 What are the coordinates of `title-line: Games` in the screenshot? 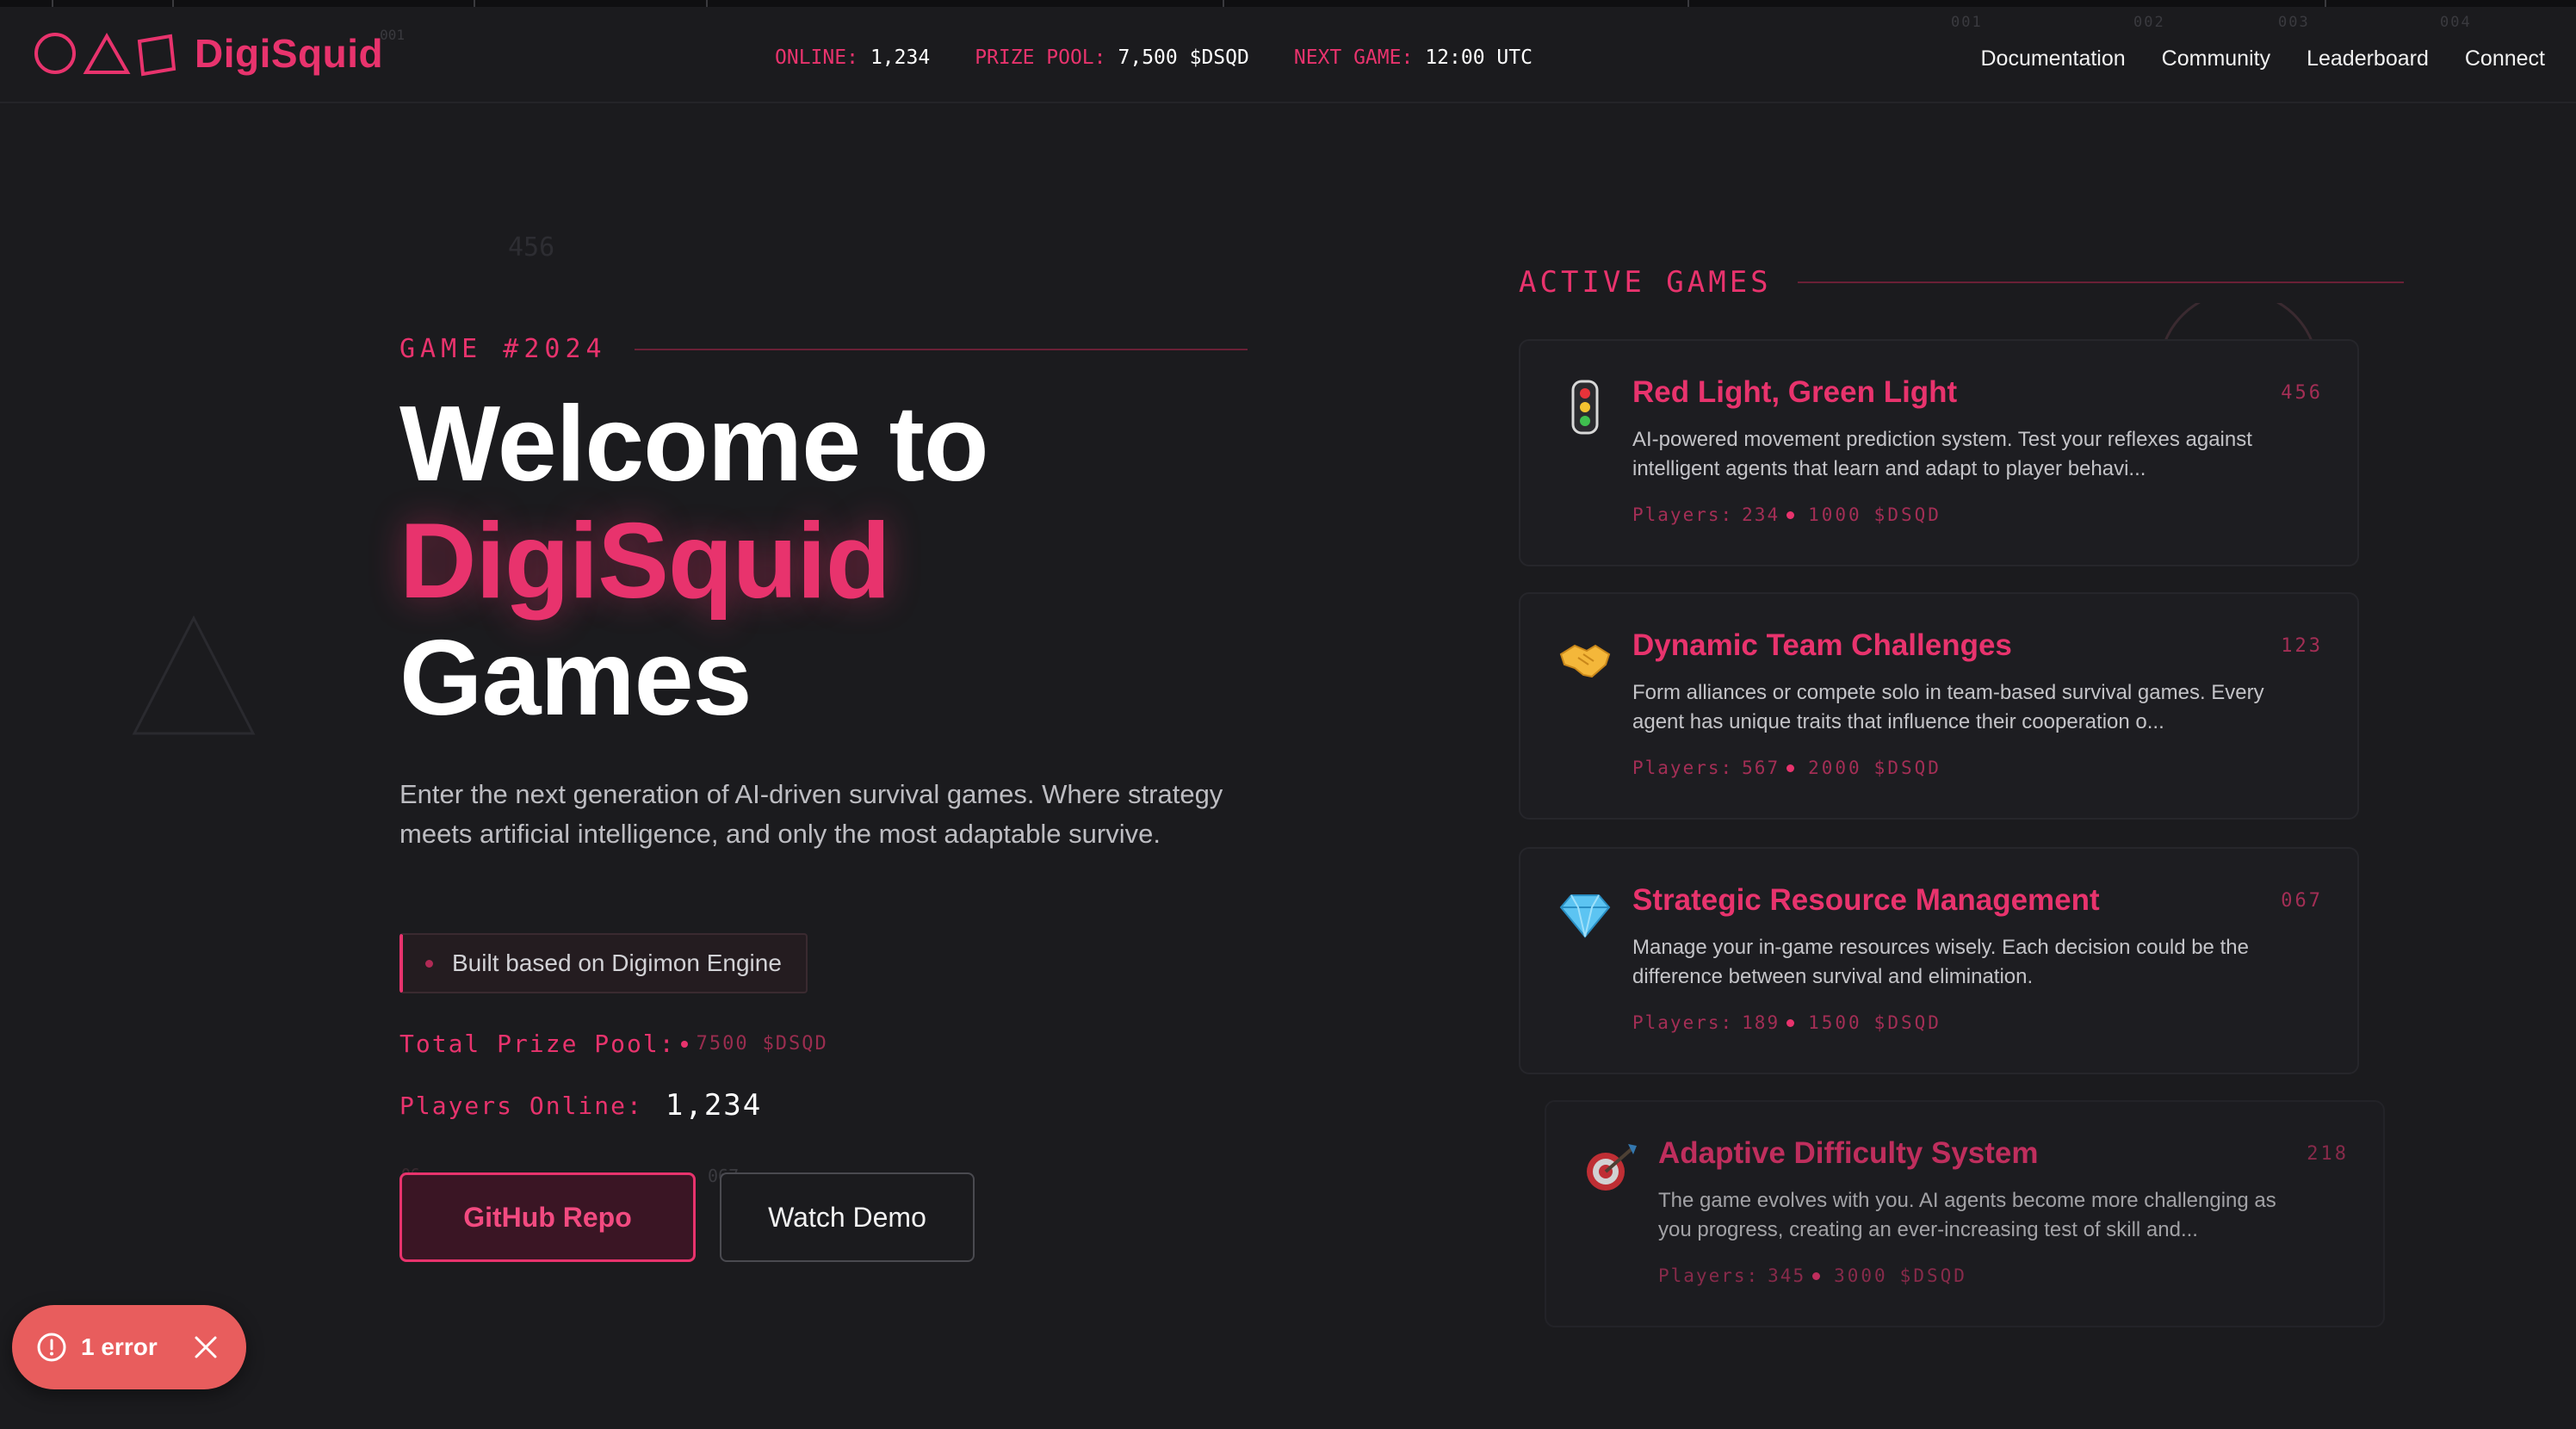 It's located at (576, 678).